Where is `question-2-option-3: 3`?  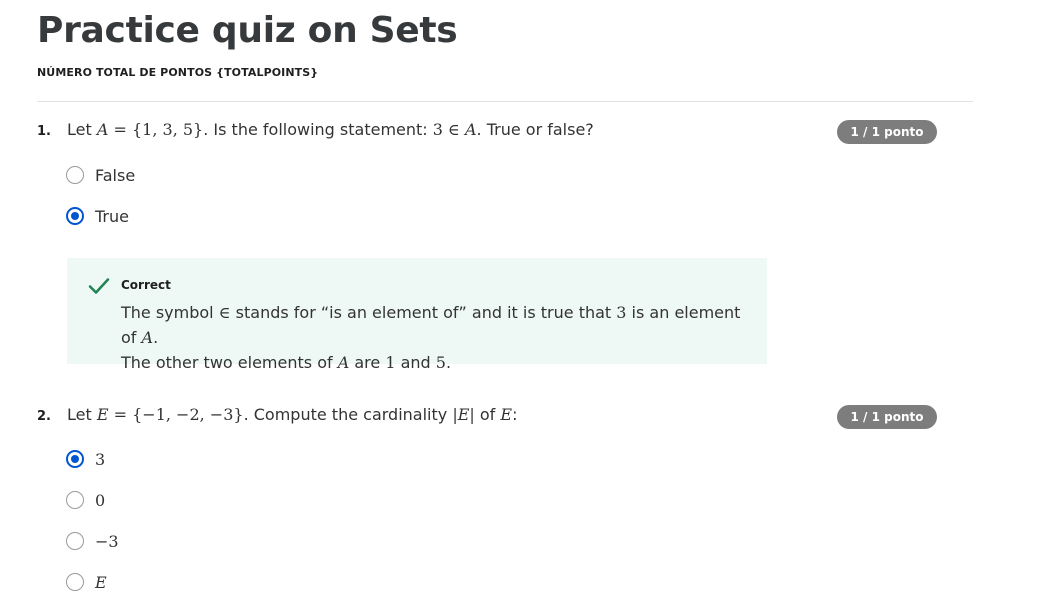
question-2-option-3: 3 is located at coordinates (85, 459).